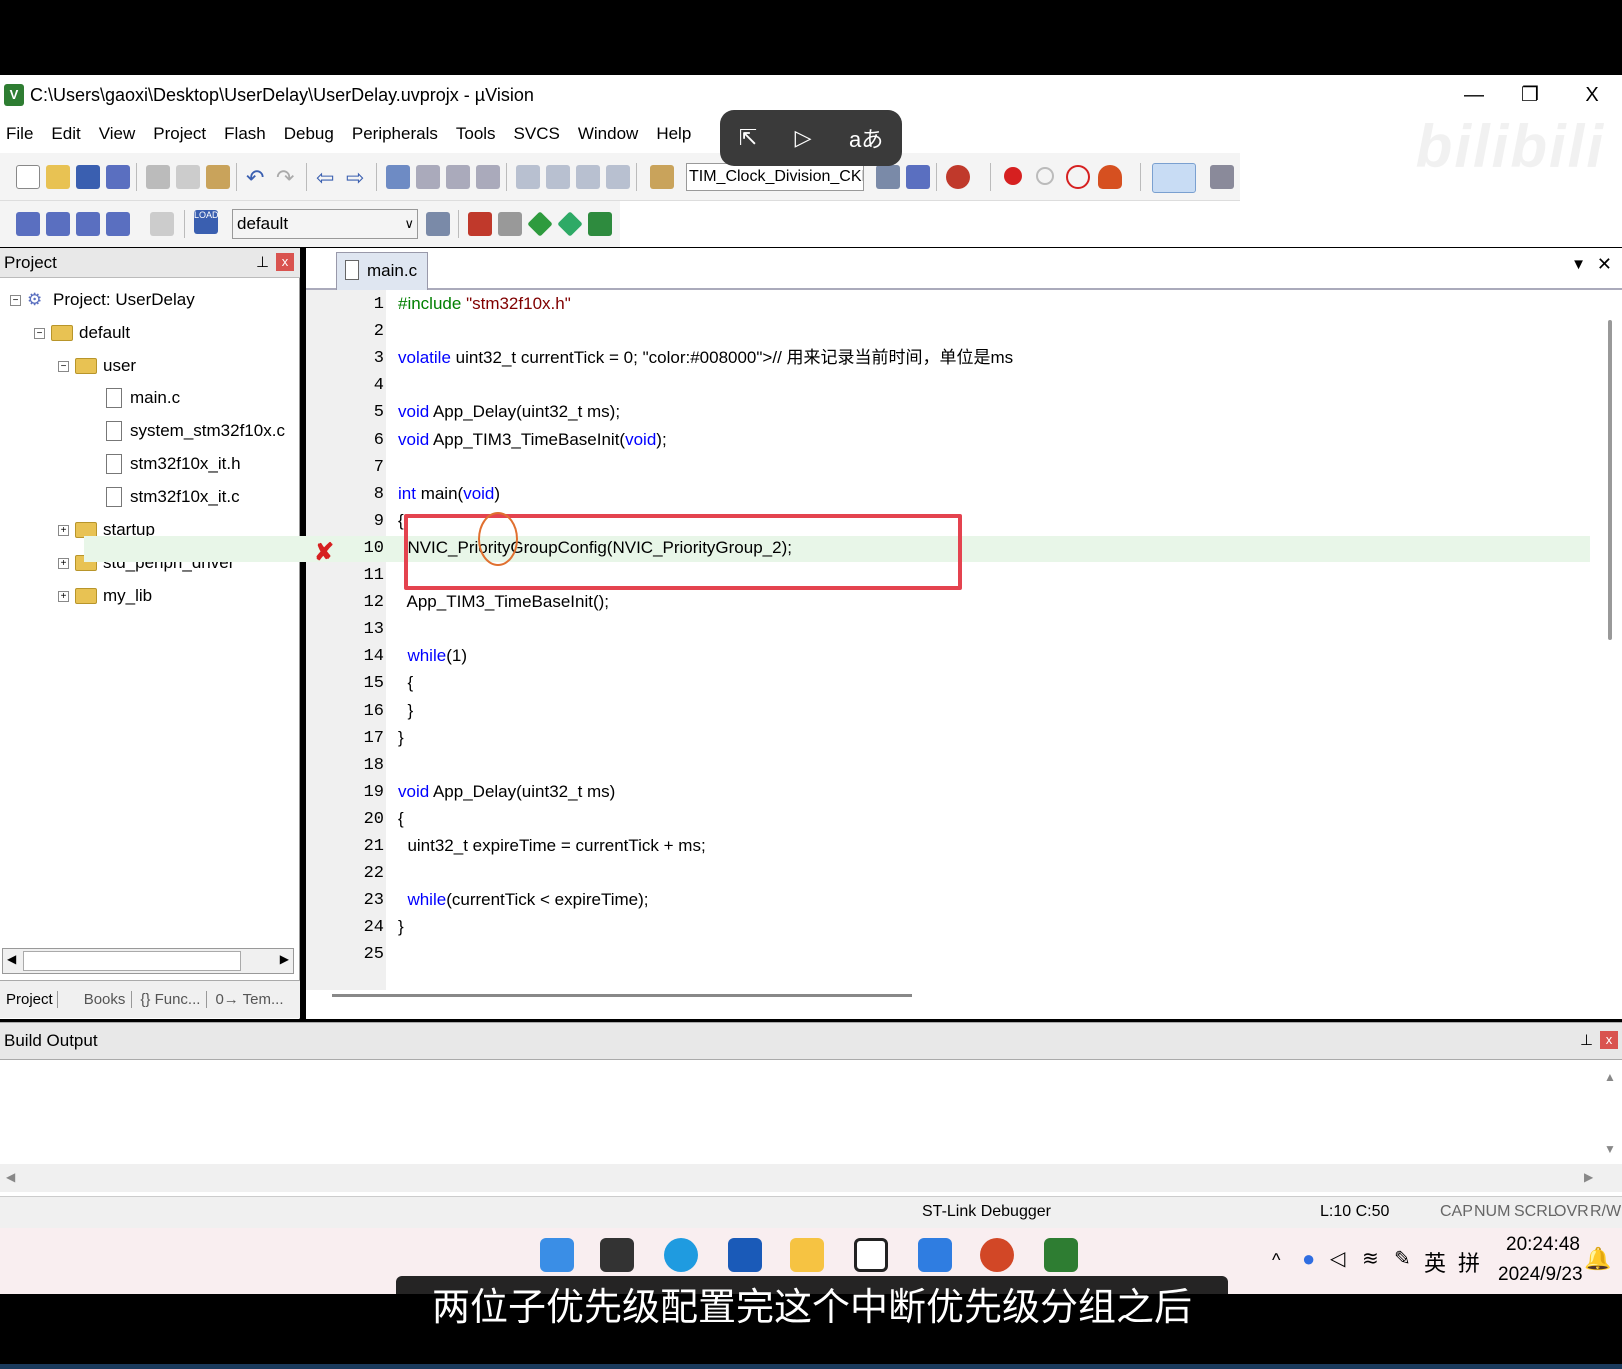 The width and height of the screenshot is (1622, 1369). What do you see at coordinates (745, 1255) in the screenshot?
I see `todo-app-icon` at bounding box center [745, 1255].